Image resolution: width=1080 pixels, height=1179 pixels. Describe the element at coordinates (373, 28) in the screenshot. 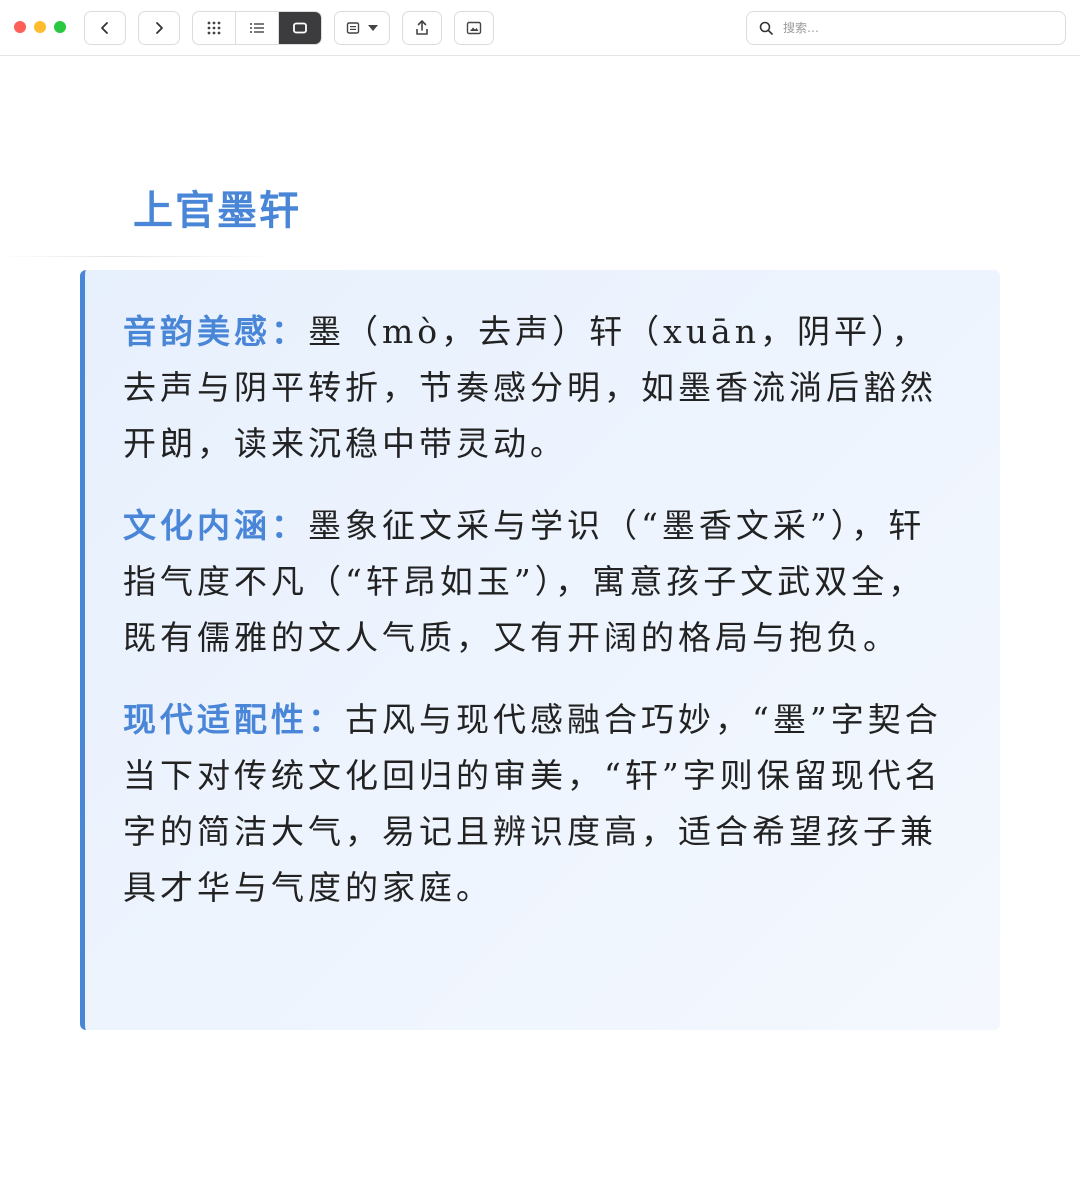

I see `caret-down-icon` at that location.